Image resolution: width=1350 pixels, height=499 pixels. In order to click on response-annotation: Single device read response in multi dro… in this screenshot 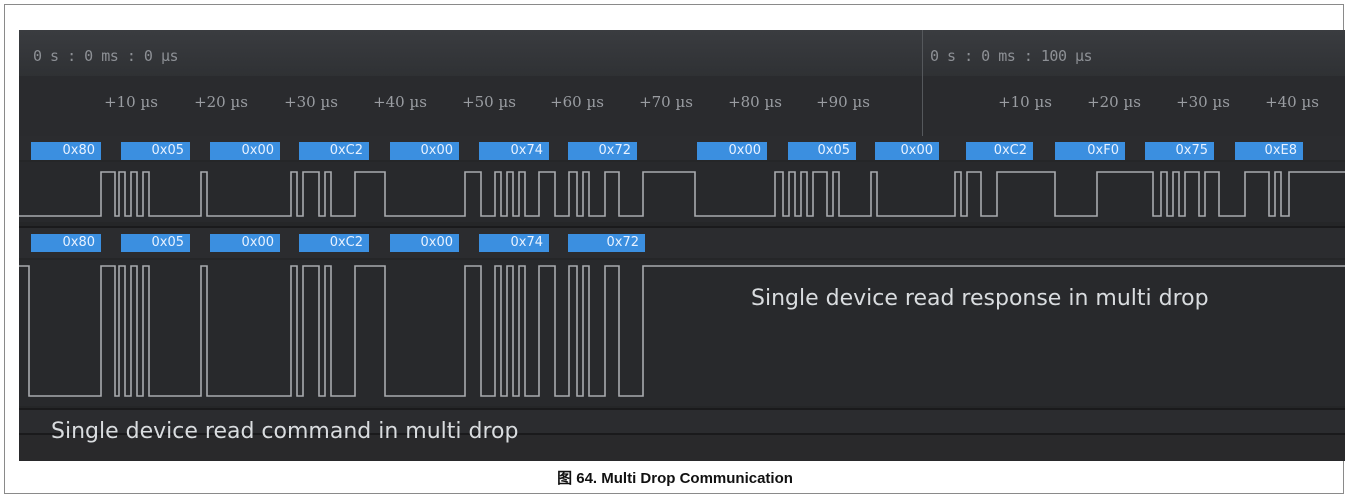, I will do `click(980, 298)`.